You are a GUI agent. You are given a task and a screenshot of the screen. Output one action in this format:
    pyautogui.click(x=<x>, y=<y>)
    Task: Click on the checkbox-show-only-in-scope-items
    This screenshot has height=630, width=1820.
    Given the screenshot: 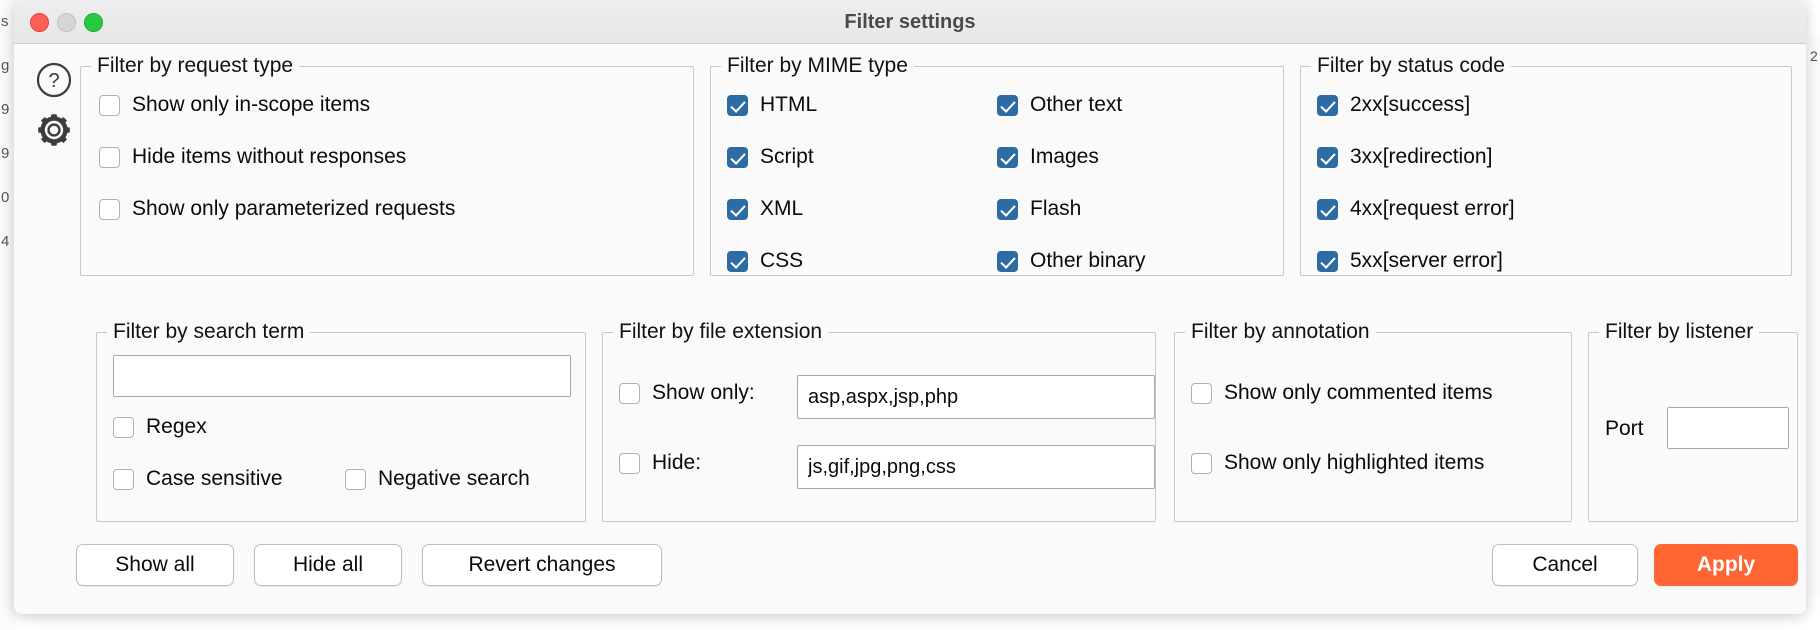 What is the action you would take?
    pyautogui.click(x=109, y=105)
    